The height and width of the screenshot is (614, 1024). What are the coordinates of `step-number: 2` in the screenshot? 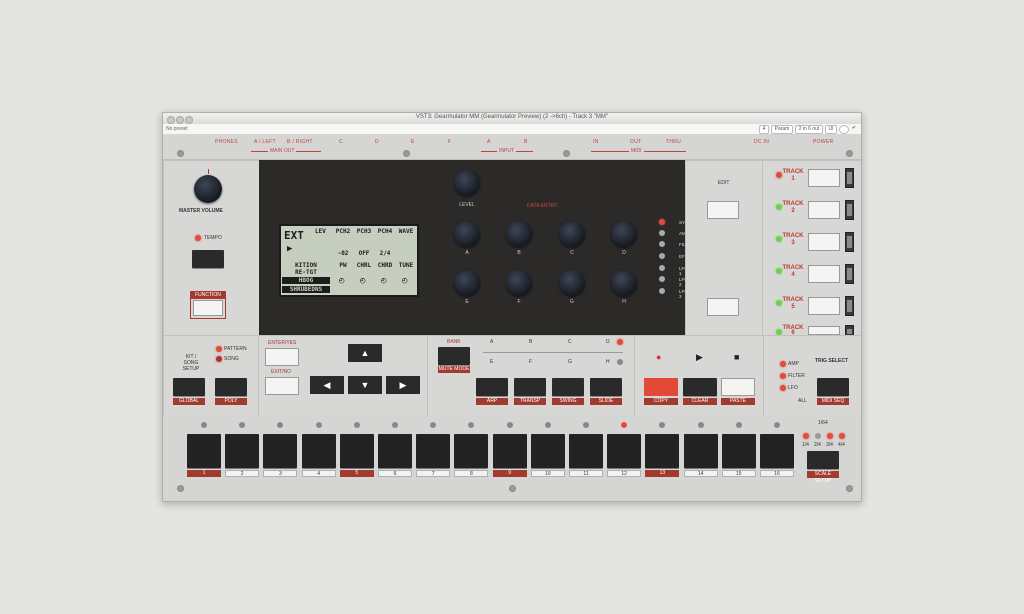 It's located at (242, 473).